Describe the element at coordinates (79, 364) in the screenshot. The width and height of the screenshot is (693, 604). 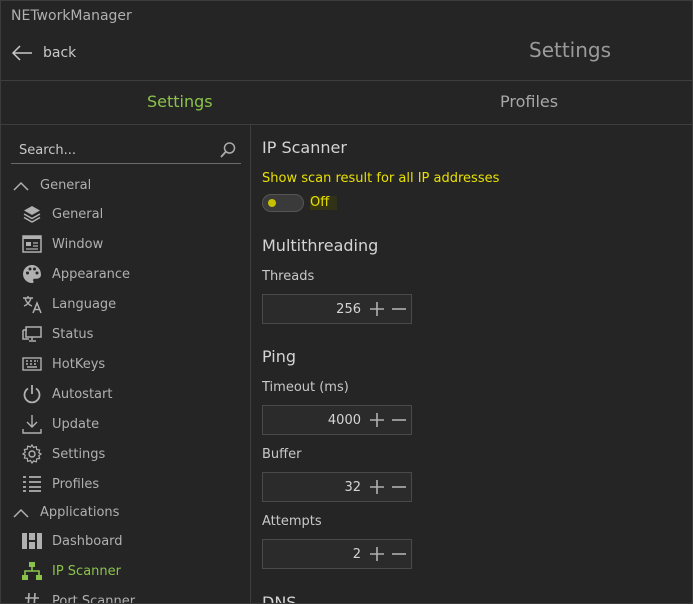
I see `sidebar-item-label: HotKeys` at that location.